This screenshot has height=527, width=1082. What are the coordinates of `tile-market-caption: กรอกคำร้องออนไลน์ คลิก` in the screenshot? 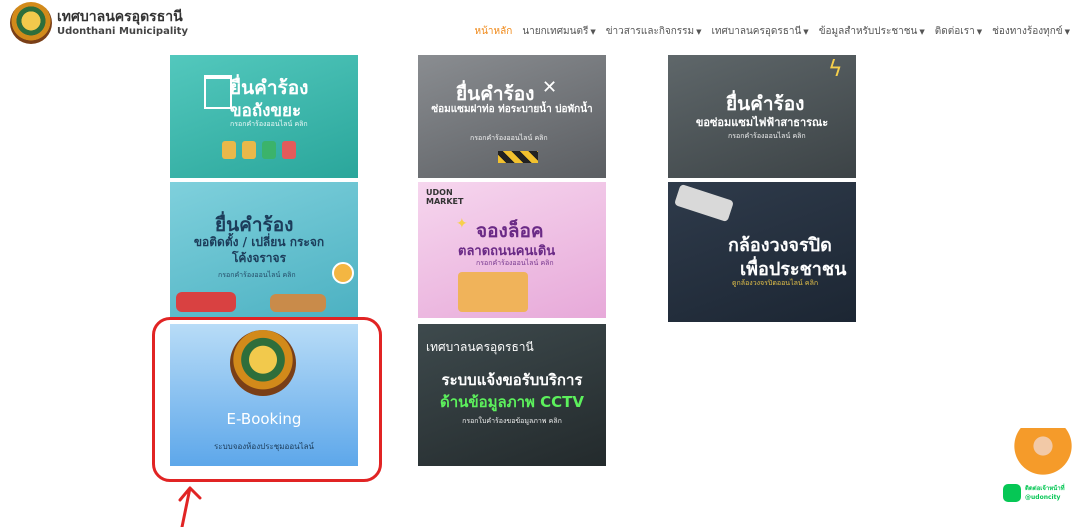 It's located at (515, 263).